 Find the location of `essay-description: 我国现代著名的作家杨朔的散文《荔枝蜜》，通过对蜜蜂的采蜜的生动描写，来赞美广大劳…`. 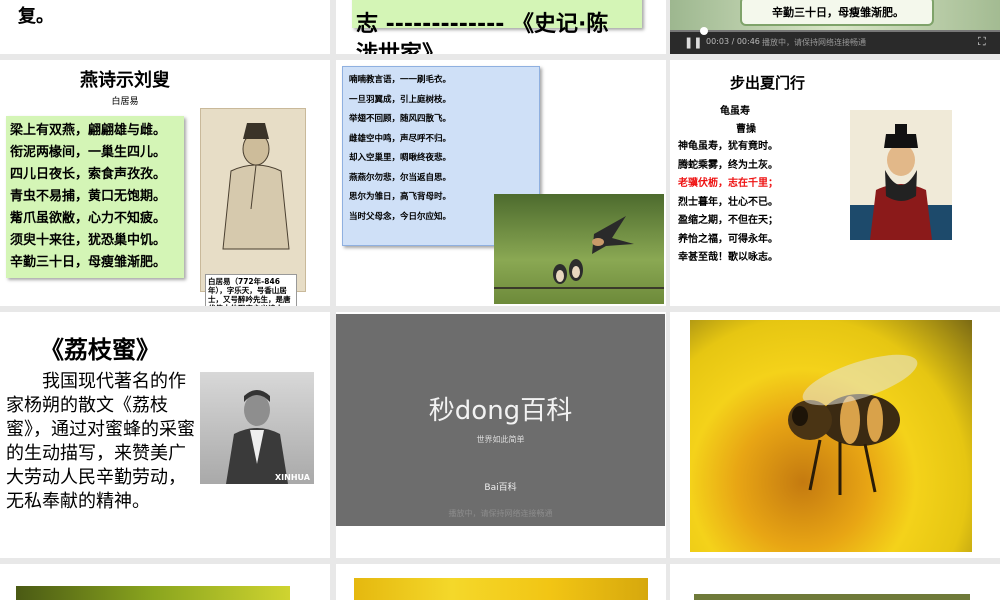

essay-description: 我国现代著名的作家杨朔的散文《荔枝蜜》，通过对蜜蜂的采蜜的生动描写，来赞美广大劳… is located at coordinates (100, 441).